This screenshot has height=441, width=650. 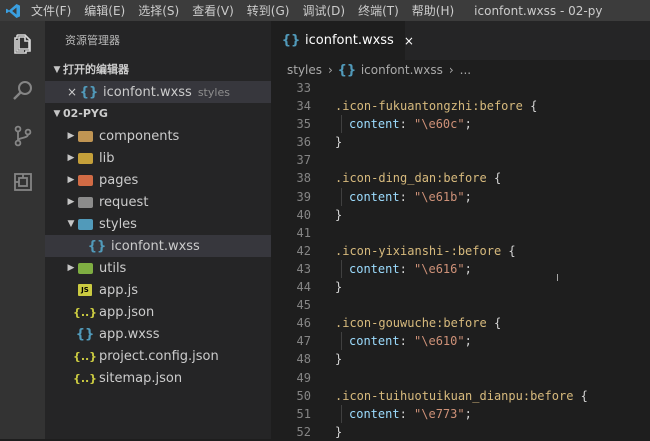 I want to click on folder-item: ▶ components, so click(x=158, y=136).